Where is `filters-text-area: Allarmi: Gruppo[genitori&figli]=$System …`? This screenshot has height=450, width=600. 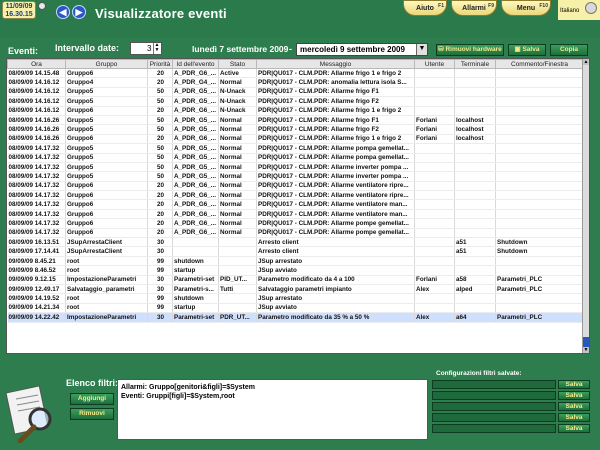 filters-text-area: Allarmi: Gruppo[genitori&figli]=$System … is located at coordinates (272, 409).